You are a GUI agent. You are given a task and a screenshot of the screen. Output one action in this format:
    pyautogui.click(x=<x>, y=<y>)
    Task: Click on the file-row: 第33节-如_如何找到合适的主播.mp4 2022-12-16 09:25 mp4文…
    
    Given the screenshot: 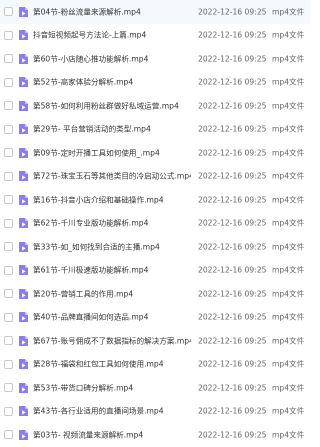 What is the action you would take?
    pyautogui.click(x=155, y=247)
    